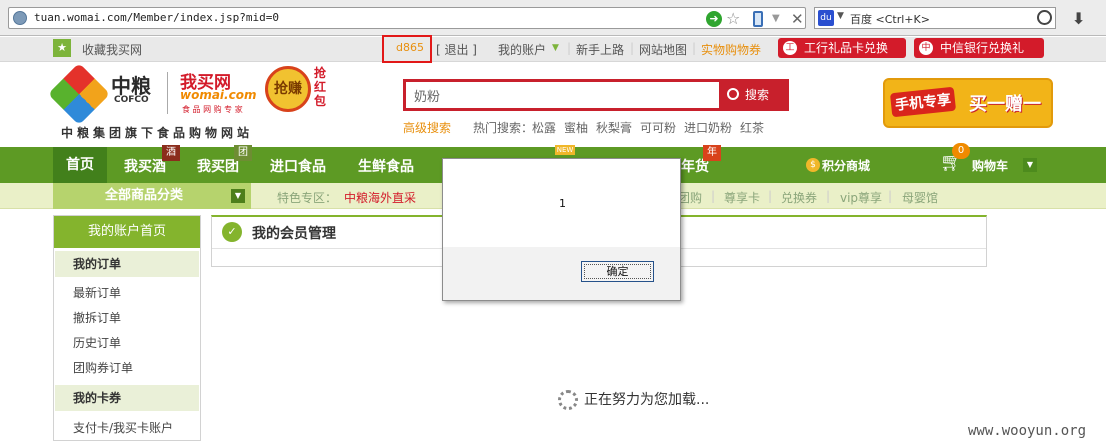 This screenshot has height=441, width=1106. What do you see at coordinates (145, 166) in the screenshot?
I see `nav-wine: 我买酒` at bounding box center [145, 166].